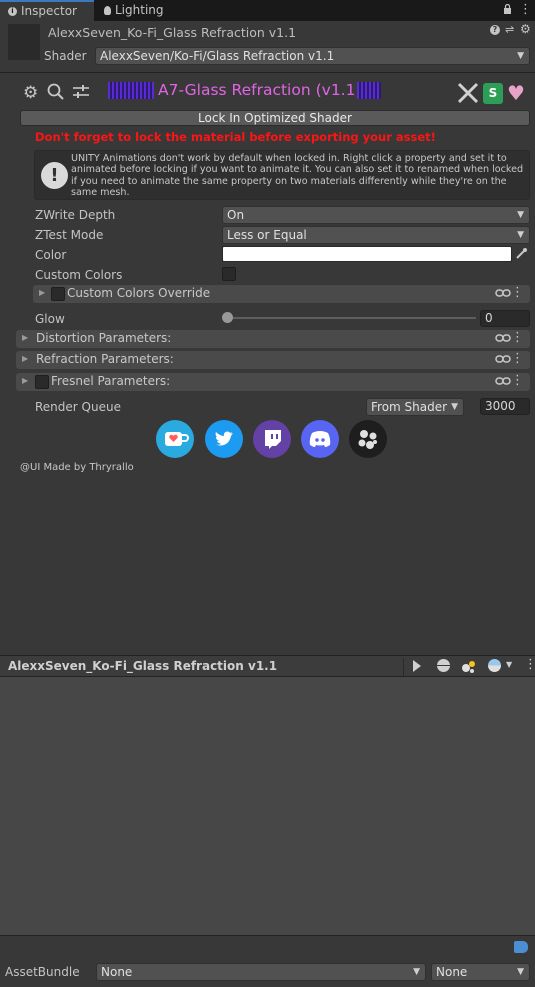 The width and height of the screenshot is (535, 987). What do you see at coordinates (139, 10) in the screenshot?
I see `tab-lighting-label: Lighting` at bounding box center [139, 10].